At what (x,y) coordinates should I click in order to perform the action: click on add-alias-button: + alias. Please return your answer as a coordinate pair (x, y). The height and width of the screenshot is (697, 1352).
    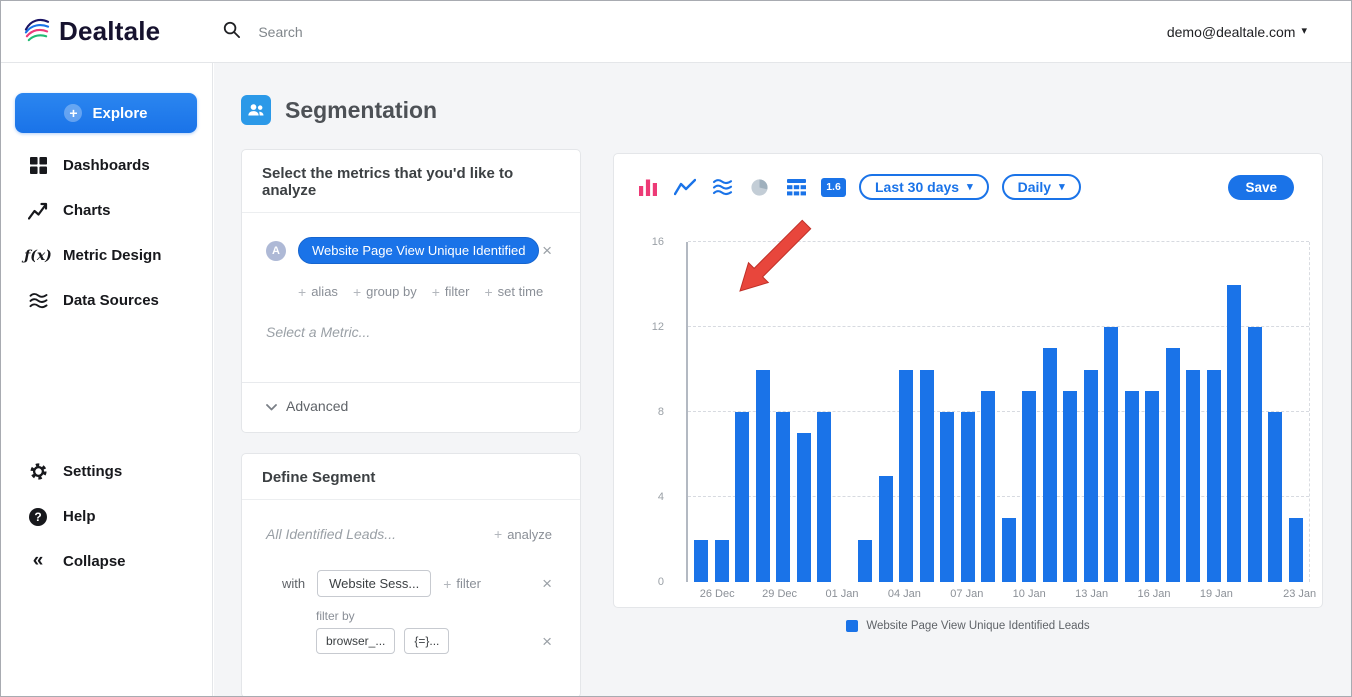
    Looking at the image, I should click on (318, 291).